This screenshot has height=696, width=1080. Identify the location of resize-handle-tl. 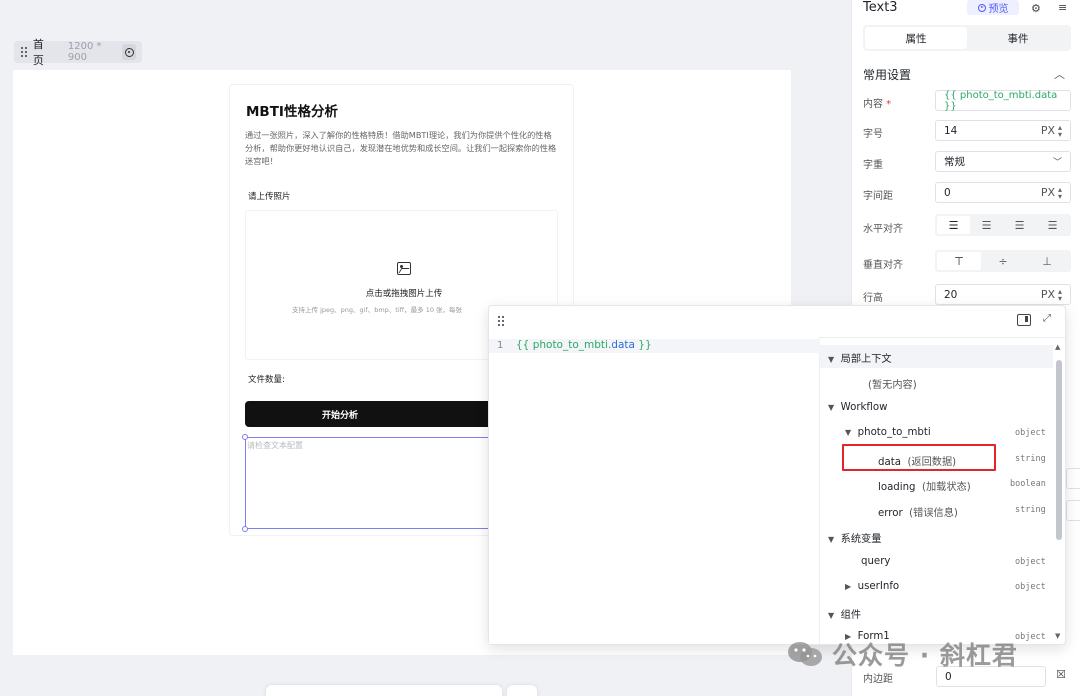
(245, 437).